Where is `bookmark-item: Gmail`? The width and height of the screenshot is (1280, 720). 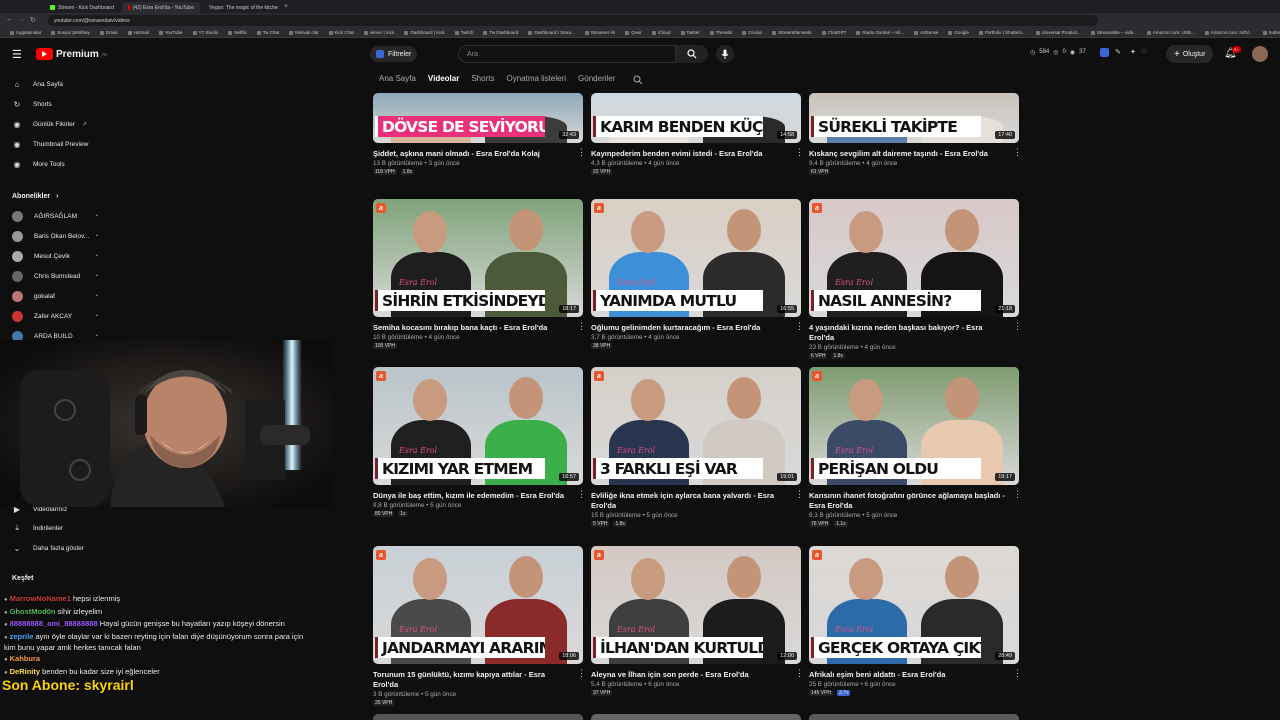 bookmark-item: Gmail is located at coordinates (108, 32).